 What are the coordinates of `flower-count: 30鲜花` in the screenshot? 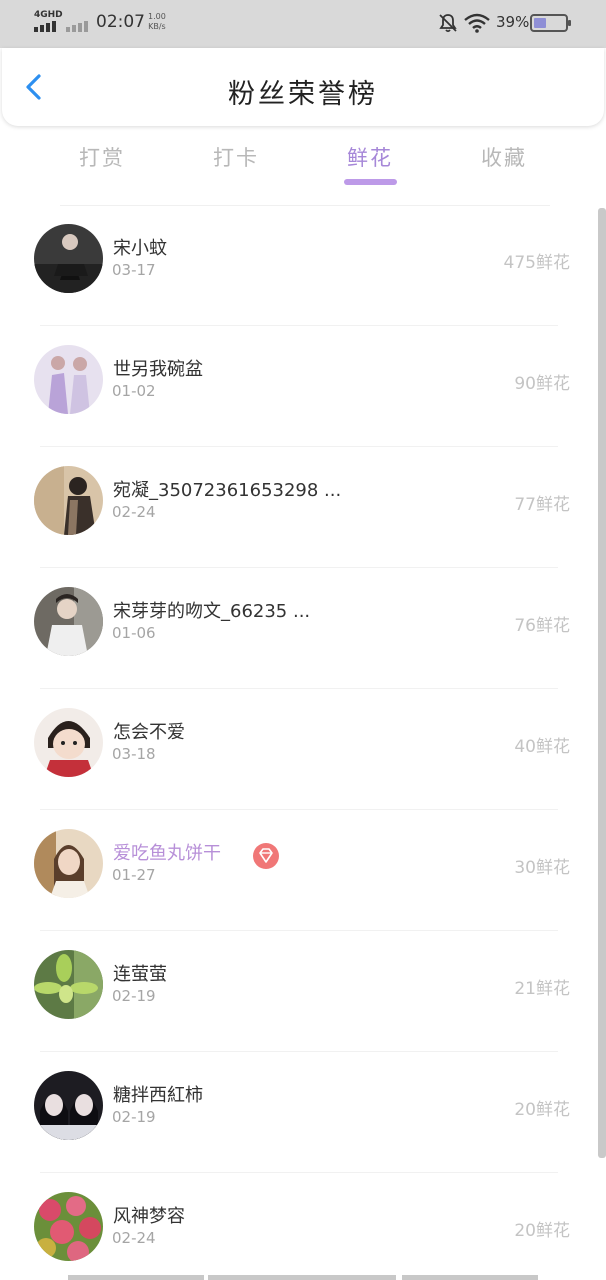 It's located at (542, 868).